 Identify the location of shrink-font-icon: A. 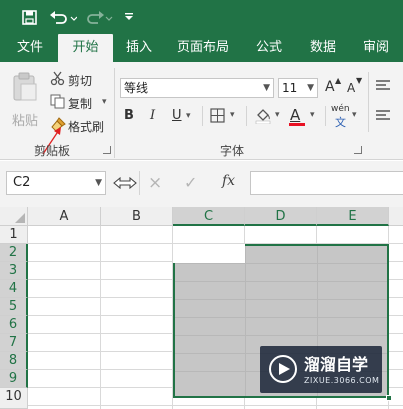
(351, 88).